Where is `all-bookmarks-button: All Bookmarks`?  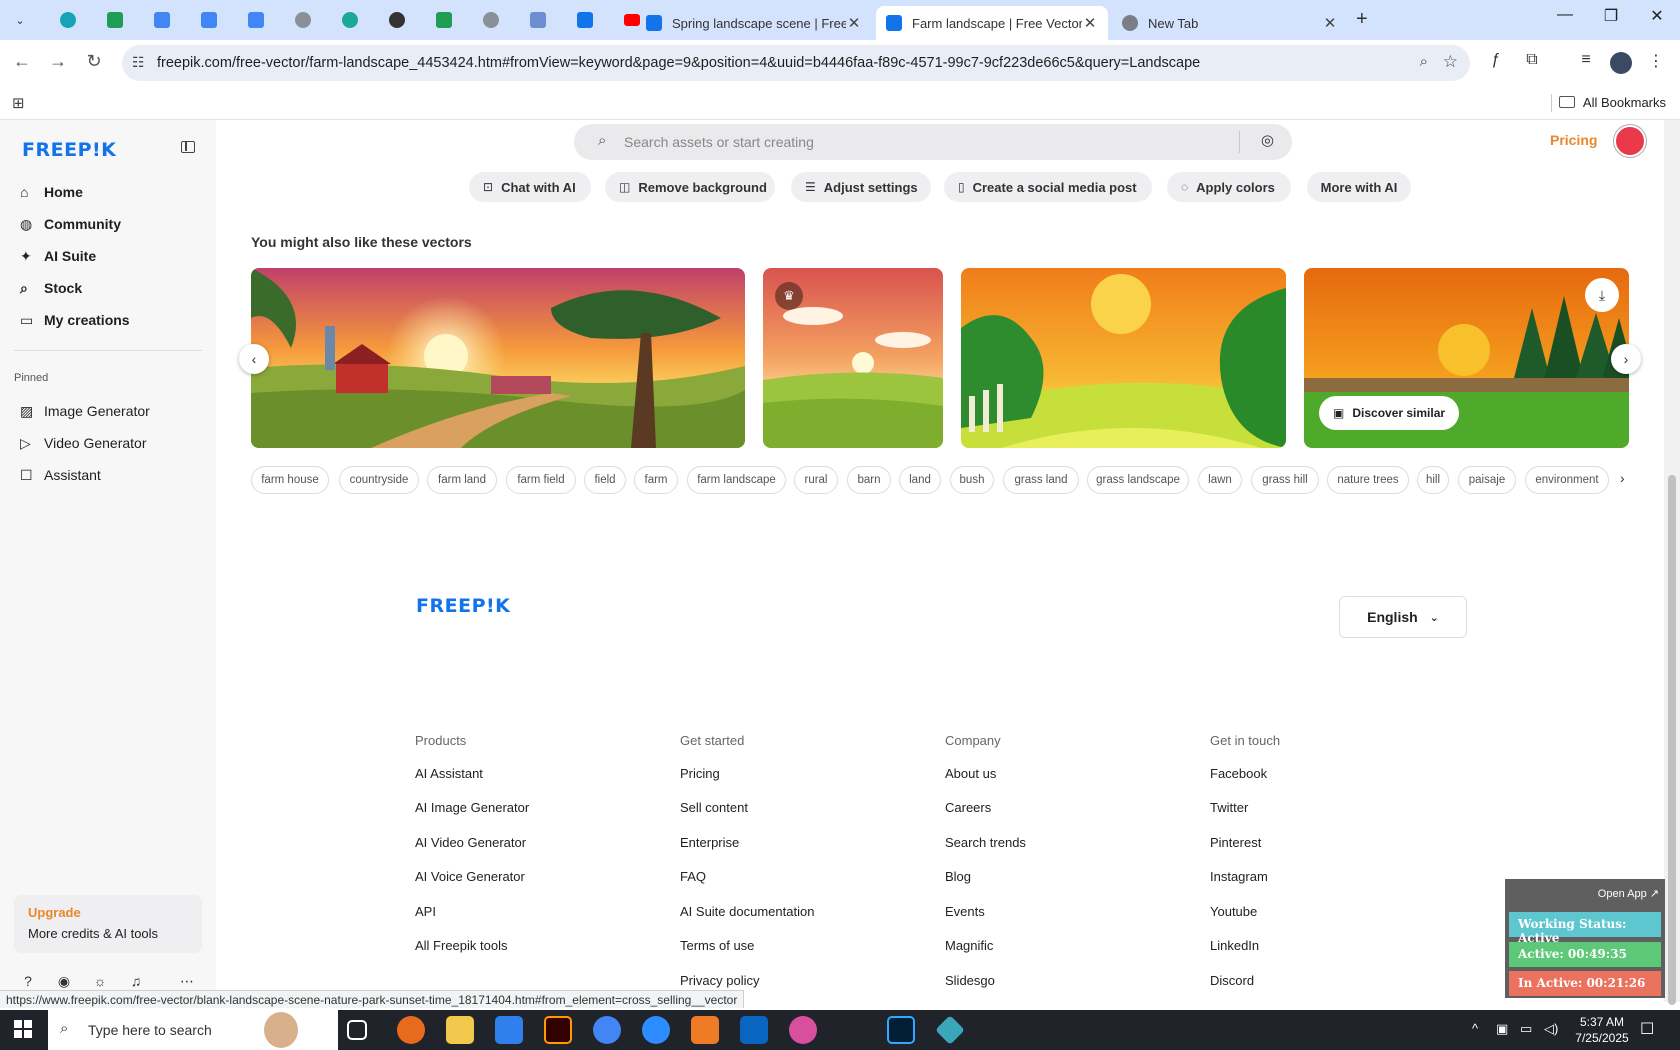
all-bookmarks-button: All Bookmarks is located at coordinates (1612, 102).